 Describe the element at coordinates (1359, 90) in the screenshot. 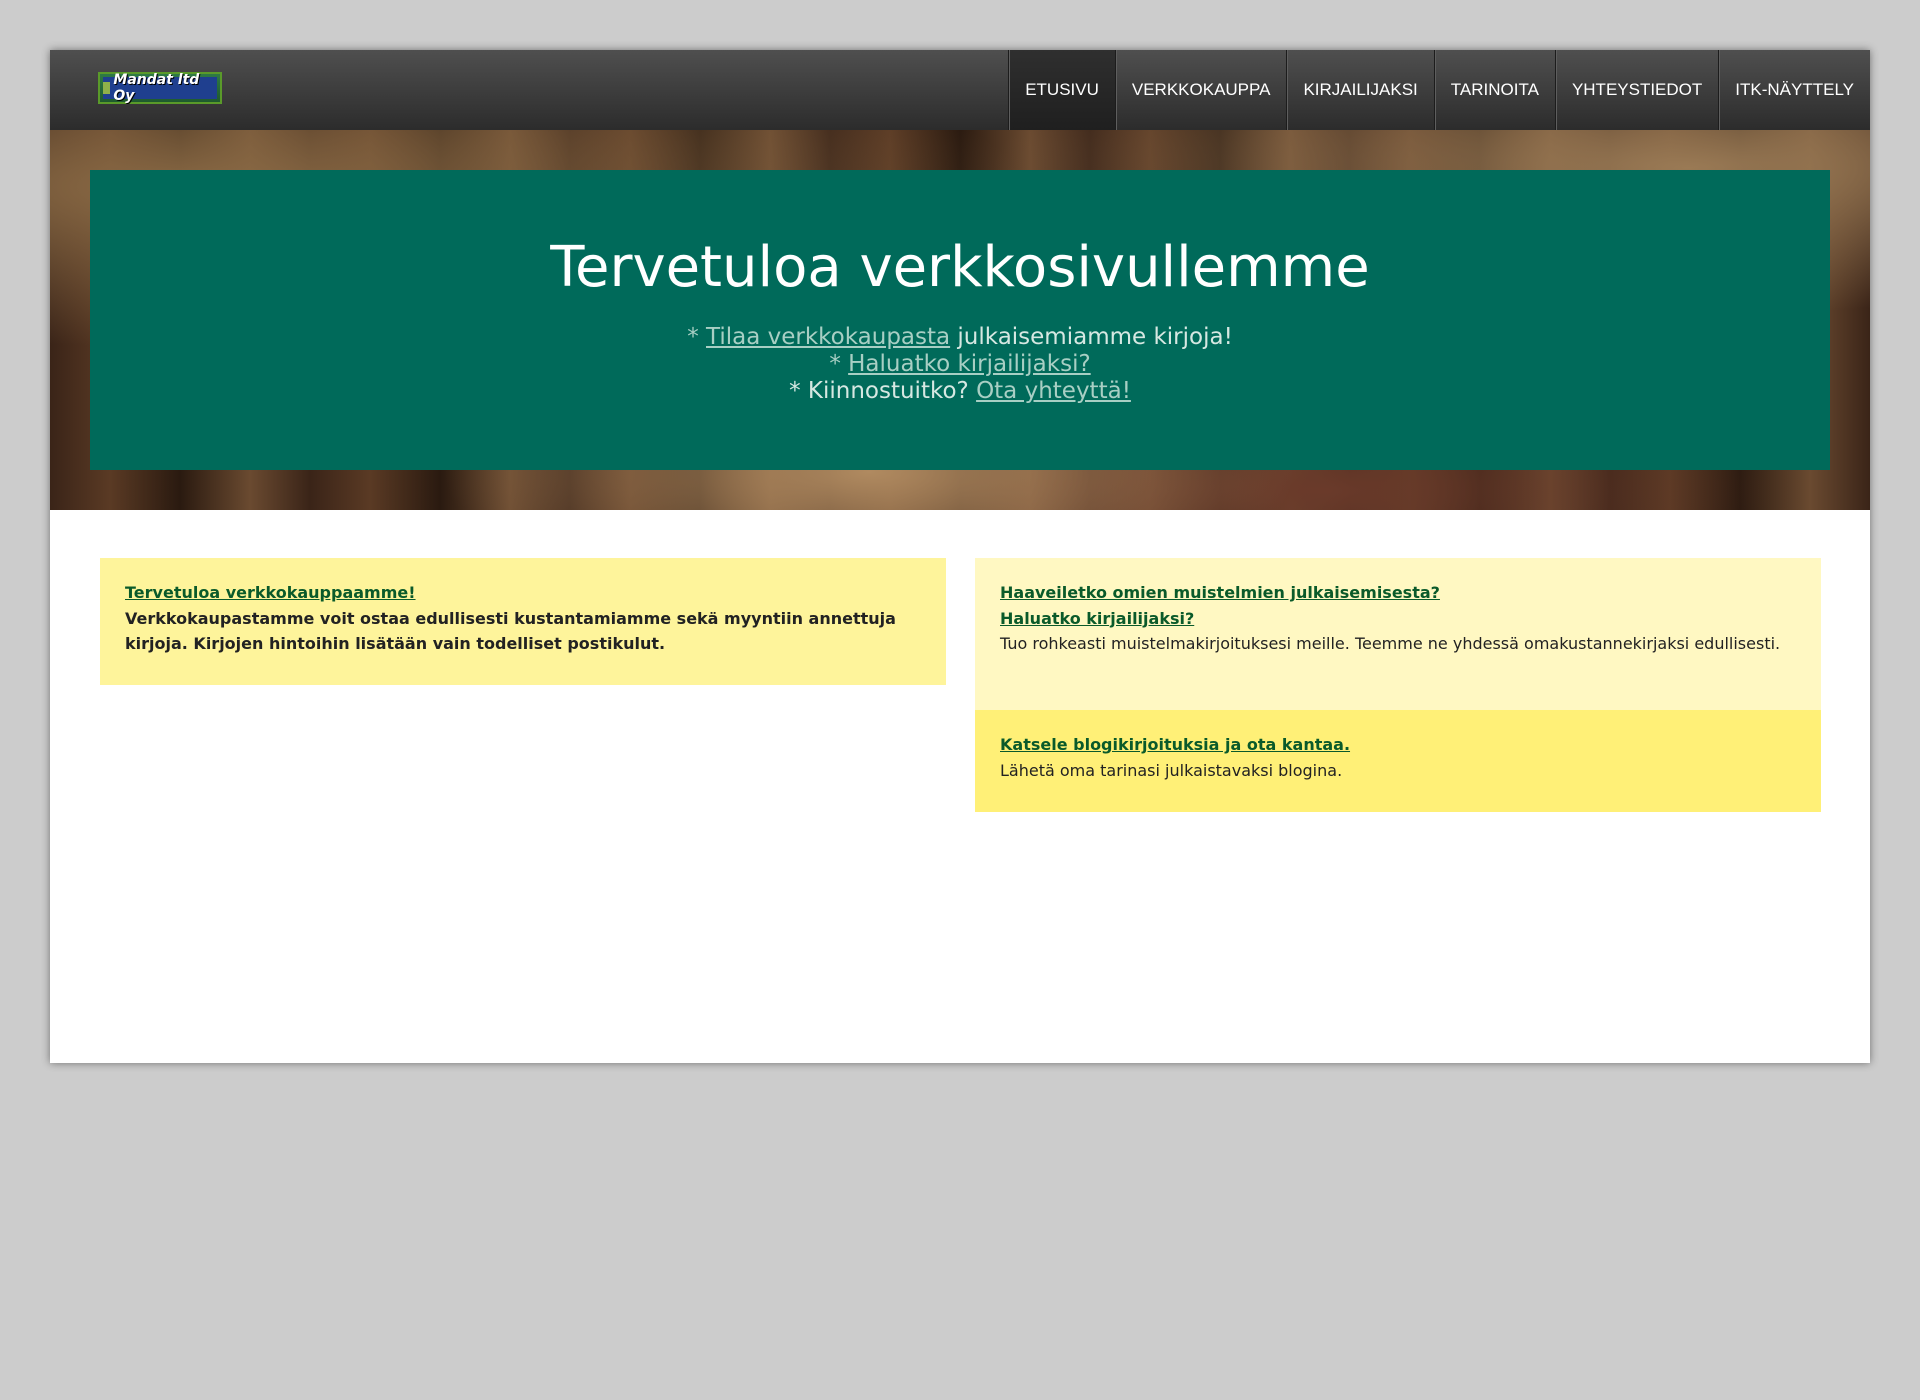

I see `nav-item-kirjailijaksi: KIRJAILIJAKSI` at that location.